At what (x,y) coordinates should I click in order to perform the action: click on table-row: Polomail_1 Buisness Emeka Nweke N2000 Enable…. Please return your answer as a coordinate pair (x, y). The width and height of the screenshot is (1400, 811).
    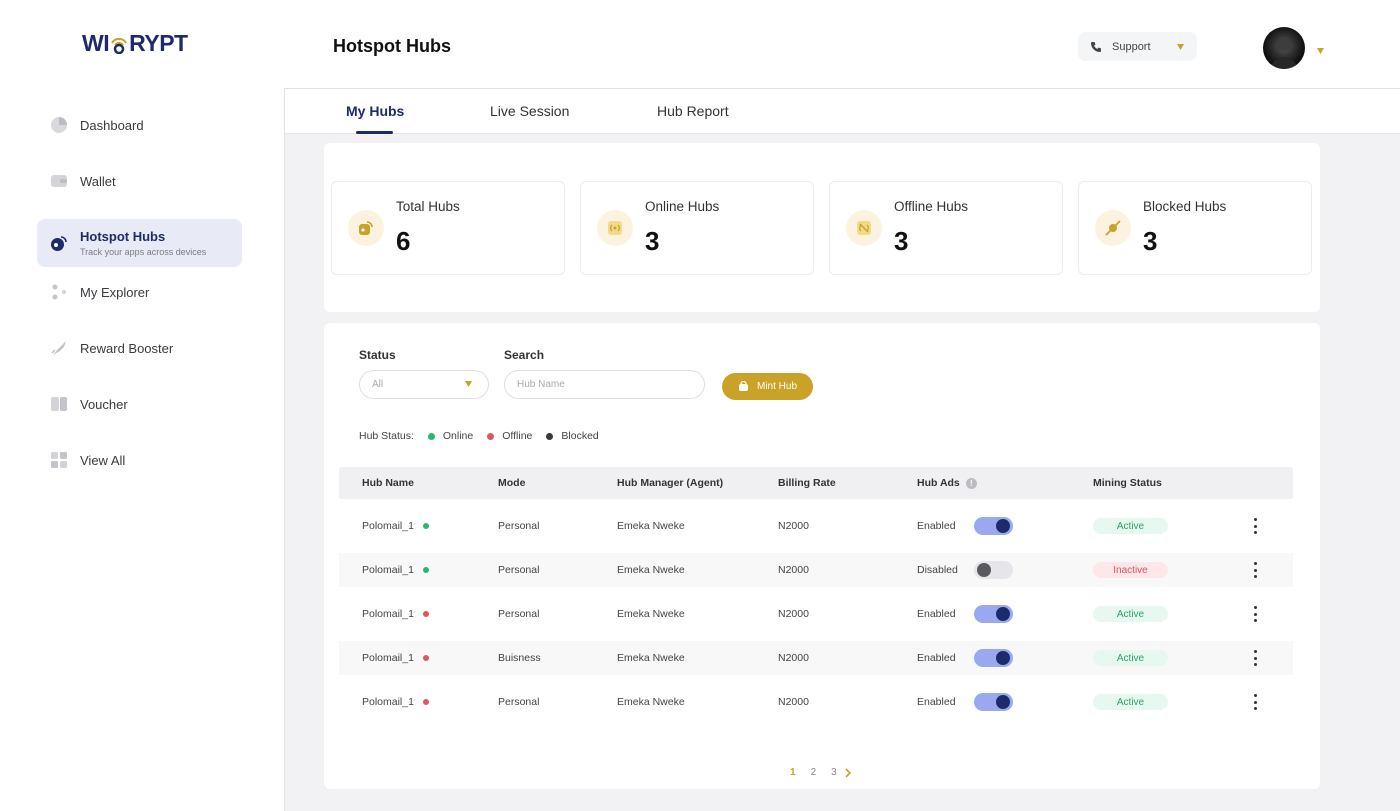
    Looking at the image, I should click on (816, 658).